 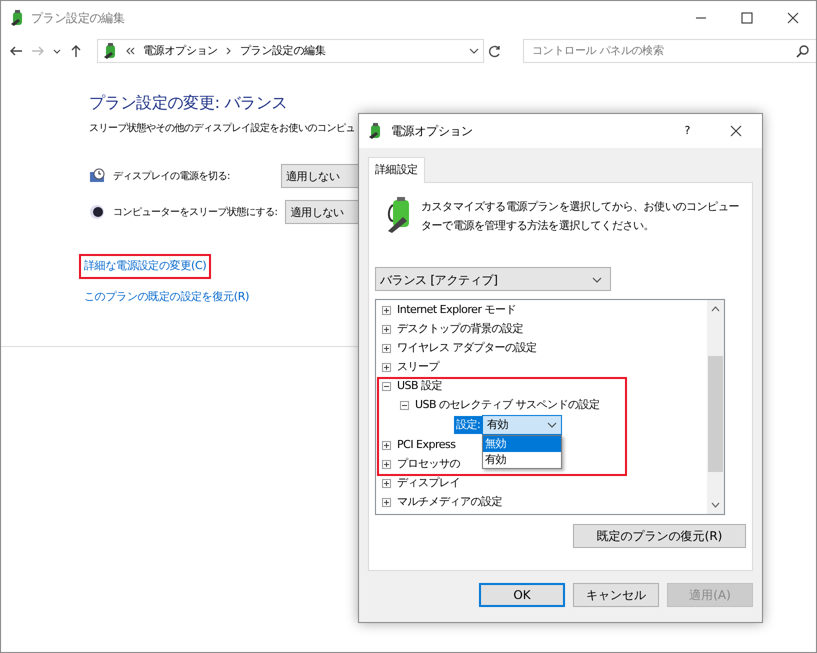 I want to click on moon-icon, so click(x=97, y=212).